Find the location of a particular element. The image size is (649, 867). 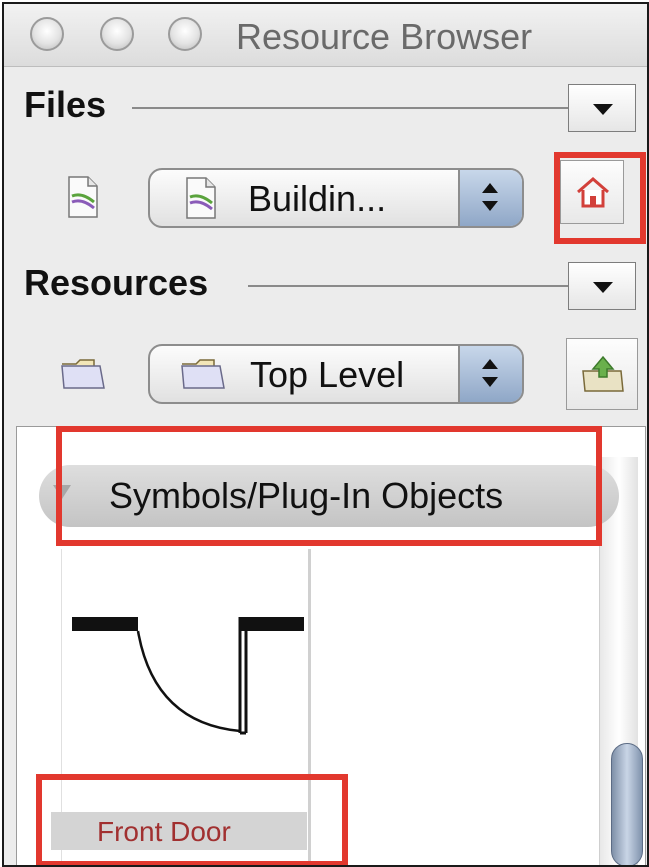

resources-section-title: Resources is located at coordinates (116, 282).